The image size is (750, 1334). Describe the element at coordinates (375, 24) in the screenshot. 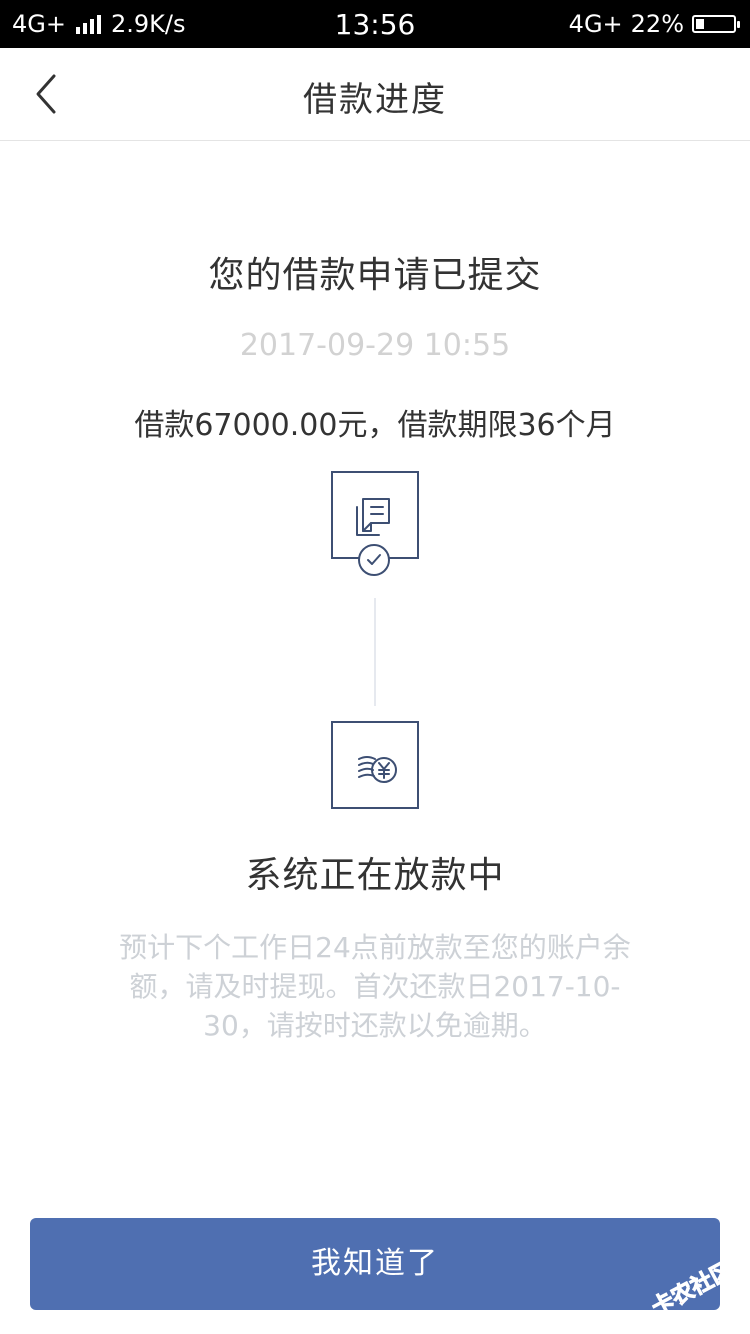

I see `status-bar: 4G+ 2.9K/s 13:56 4G+ 22%` at that location.